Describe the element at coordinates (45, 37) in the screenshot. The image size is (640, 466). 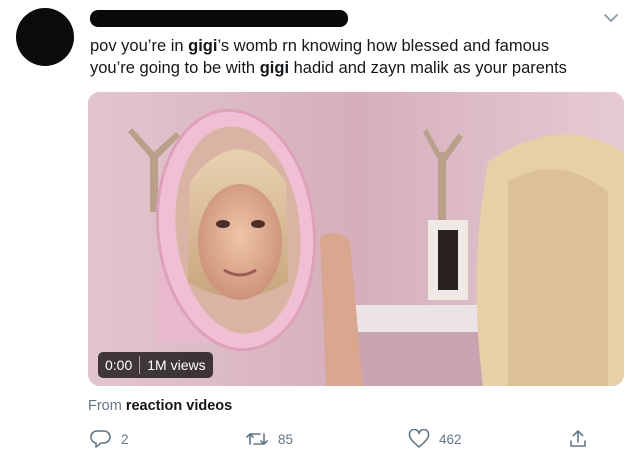
I see `avatar` at that location.